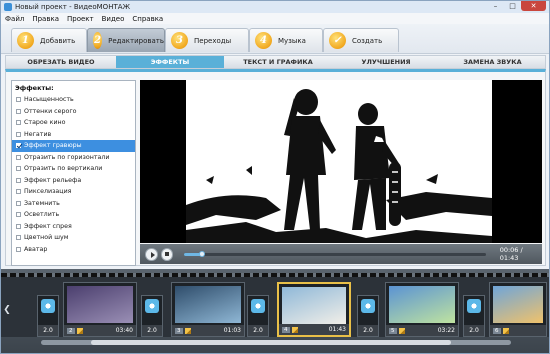 The height and width of the screenshot is (354, 550). Describe the element at coordinates (386, 62) in the screenshot. I see `tab-enhancements: УЛУЧШЕНИЯ` at that location.